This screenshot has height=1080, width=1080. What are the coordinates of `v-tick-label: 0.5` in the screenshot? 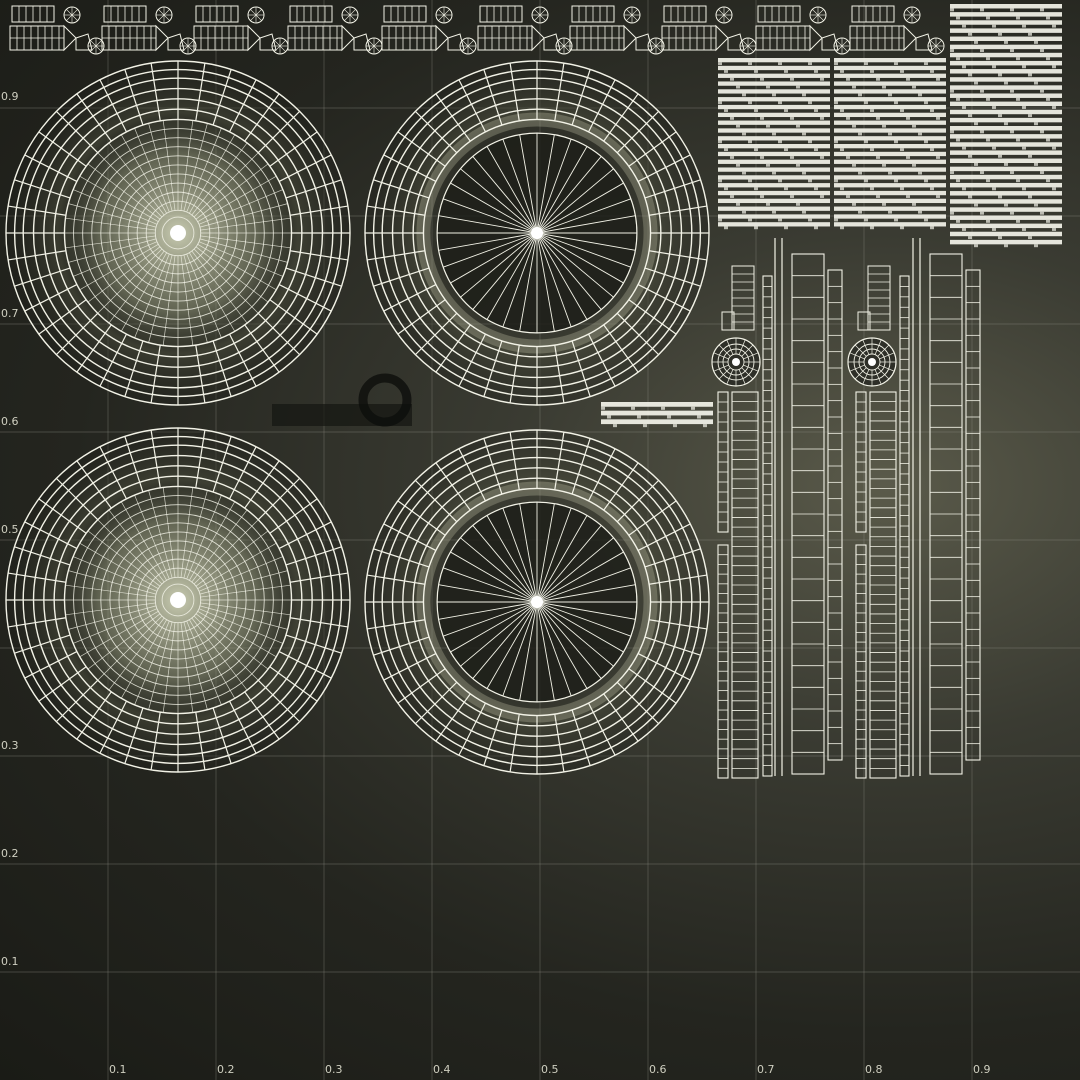 It's located at (10, 529).